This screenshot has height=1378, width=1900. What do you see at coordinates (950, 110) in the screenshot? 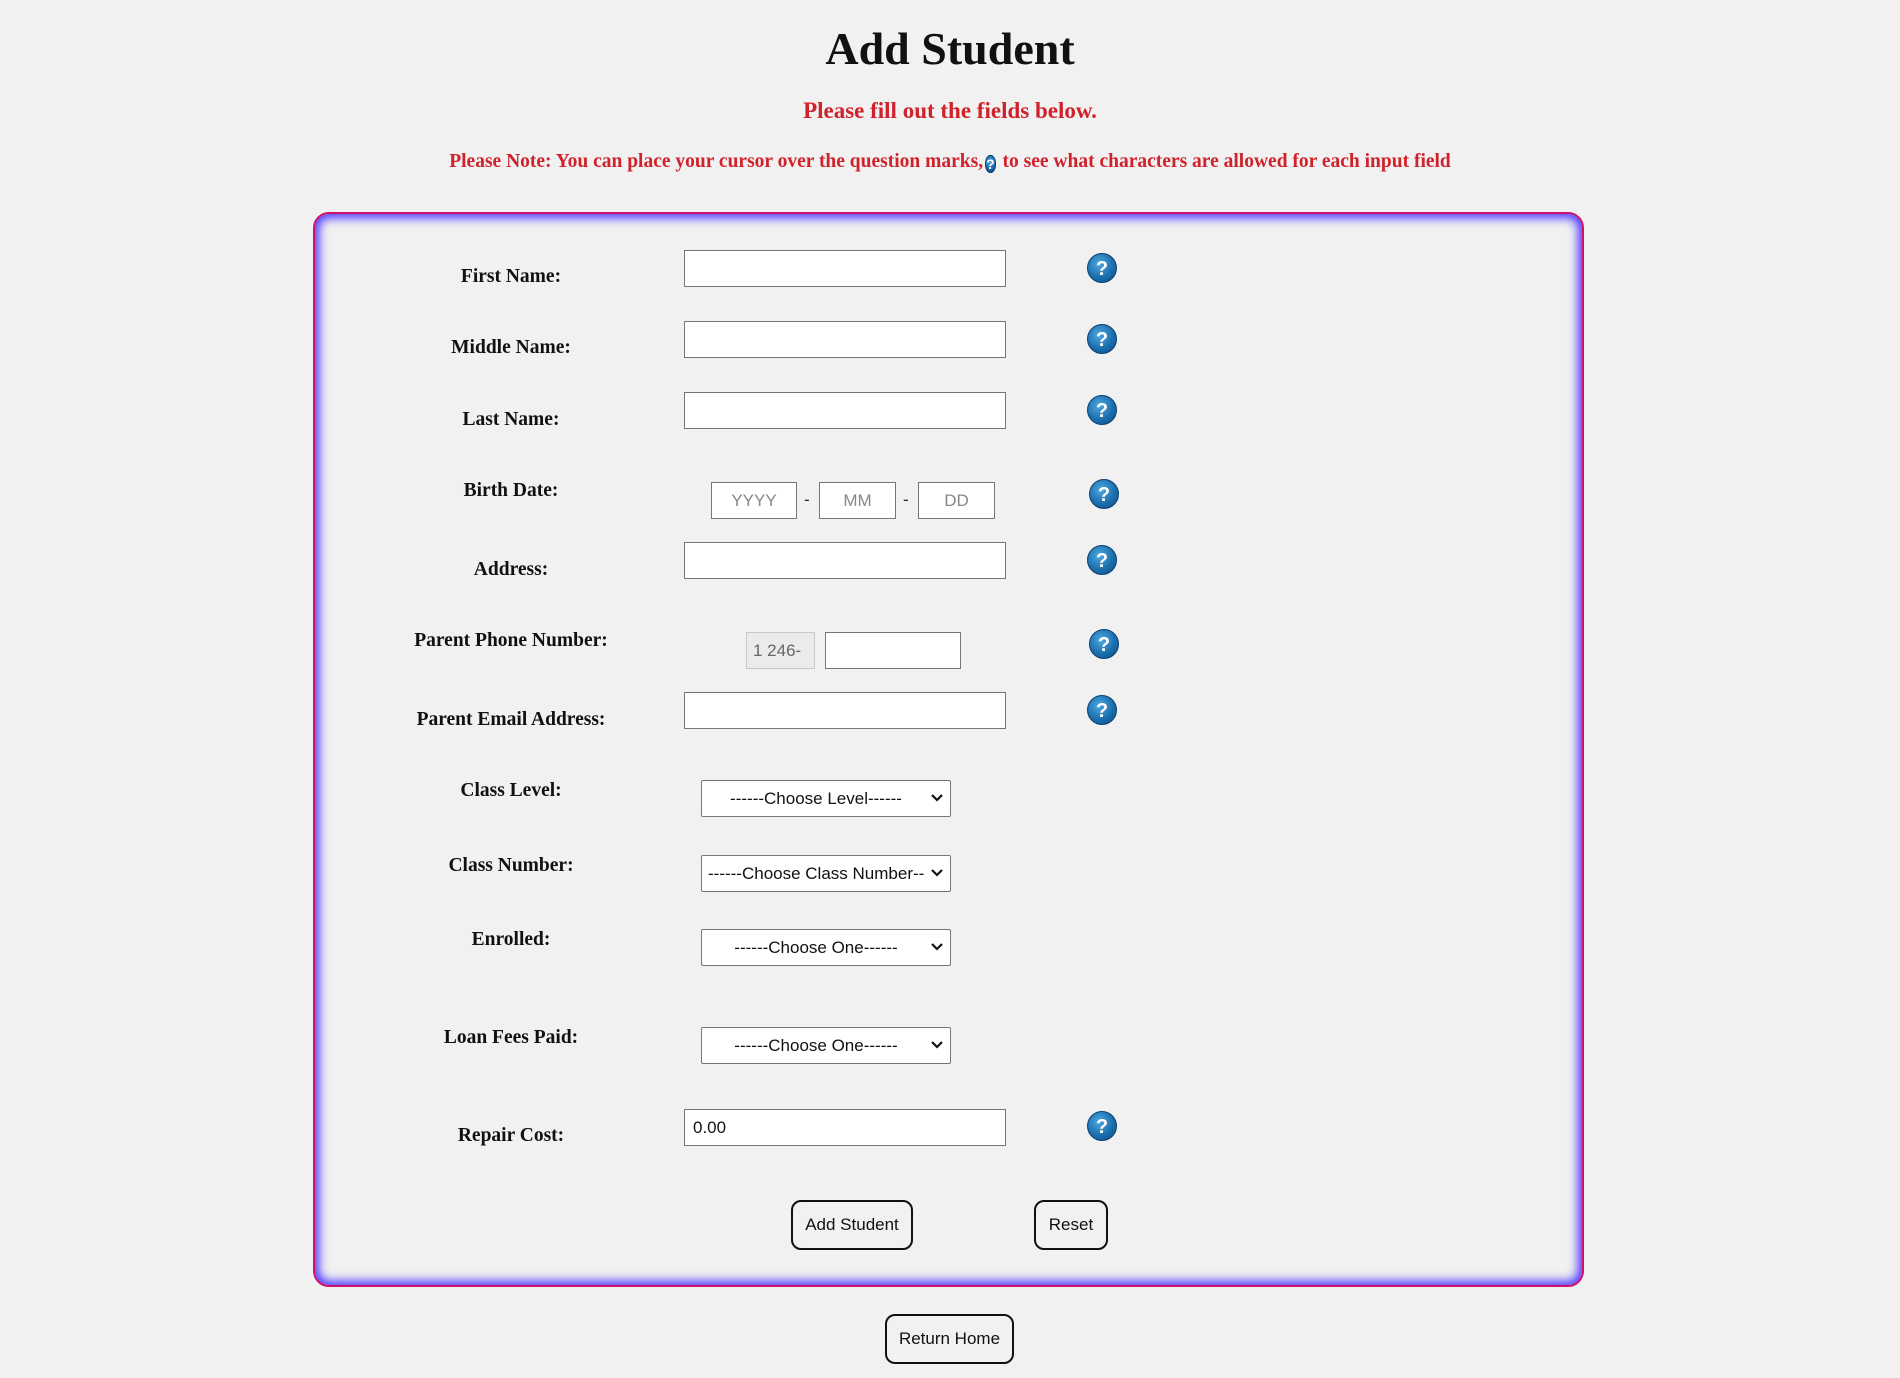
I see `form-instructions: Please fill out the fields below.` at bounding box center [950, 110].